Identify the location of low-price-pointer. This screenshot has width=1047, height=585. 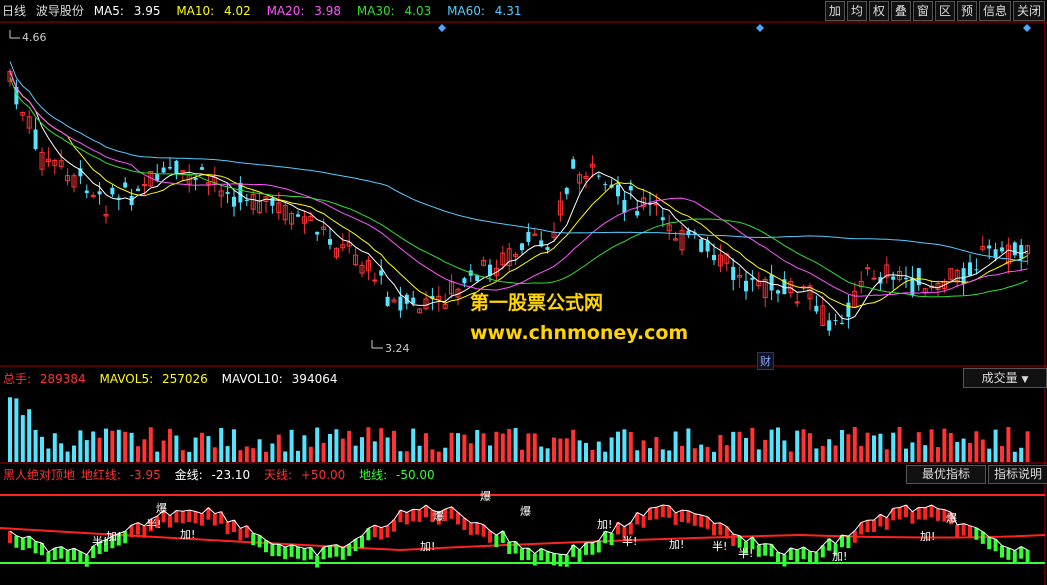
(377, 344).